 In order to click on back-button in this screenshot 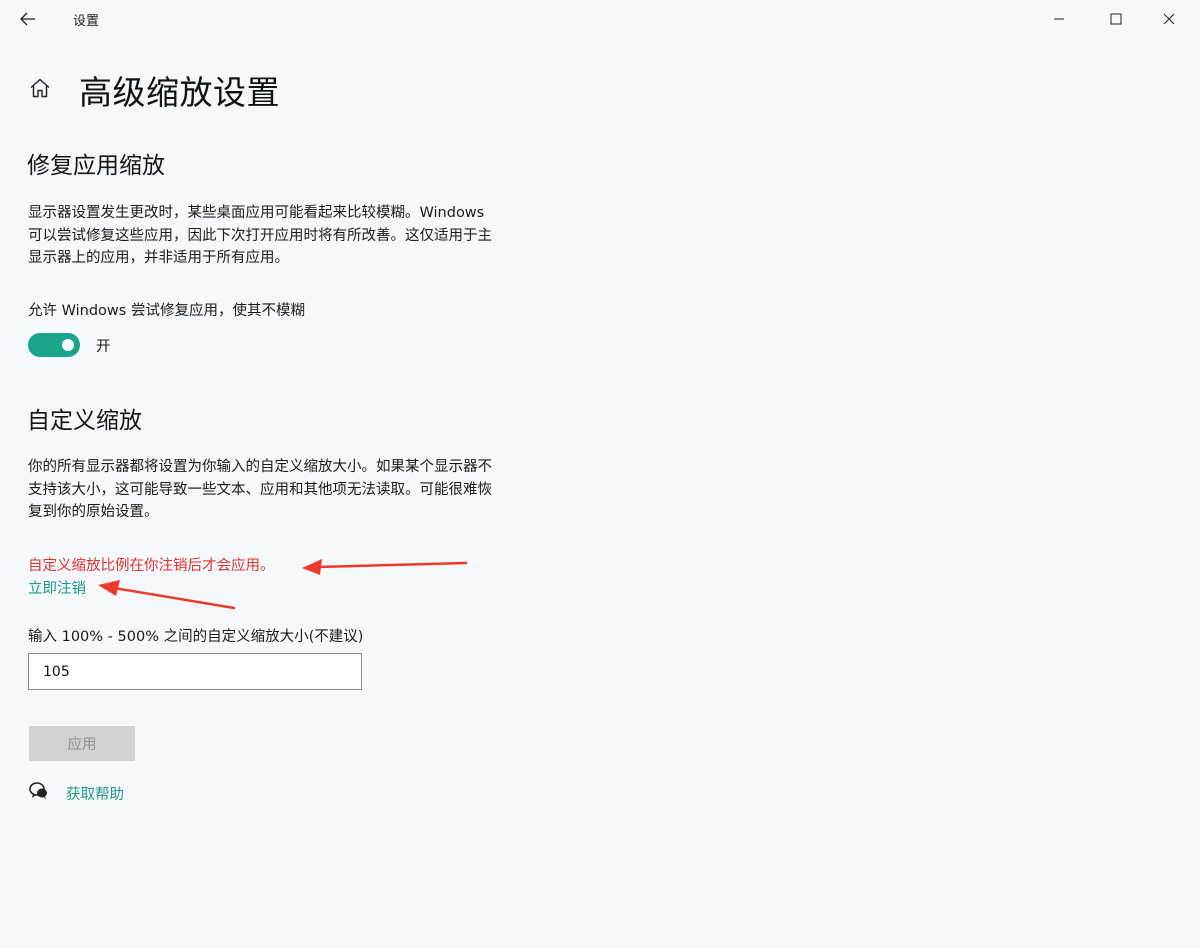, I will do `click(28, 19)`.